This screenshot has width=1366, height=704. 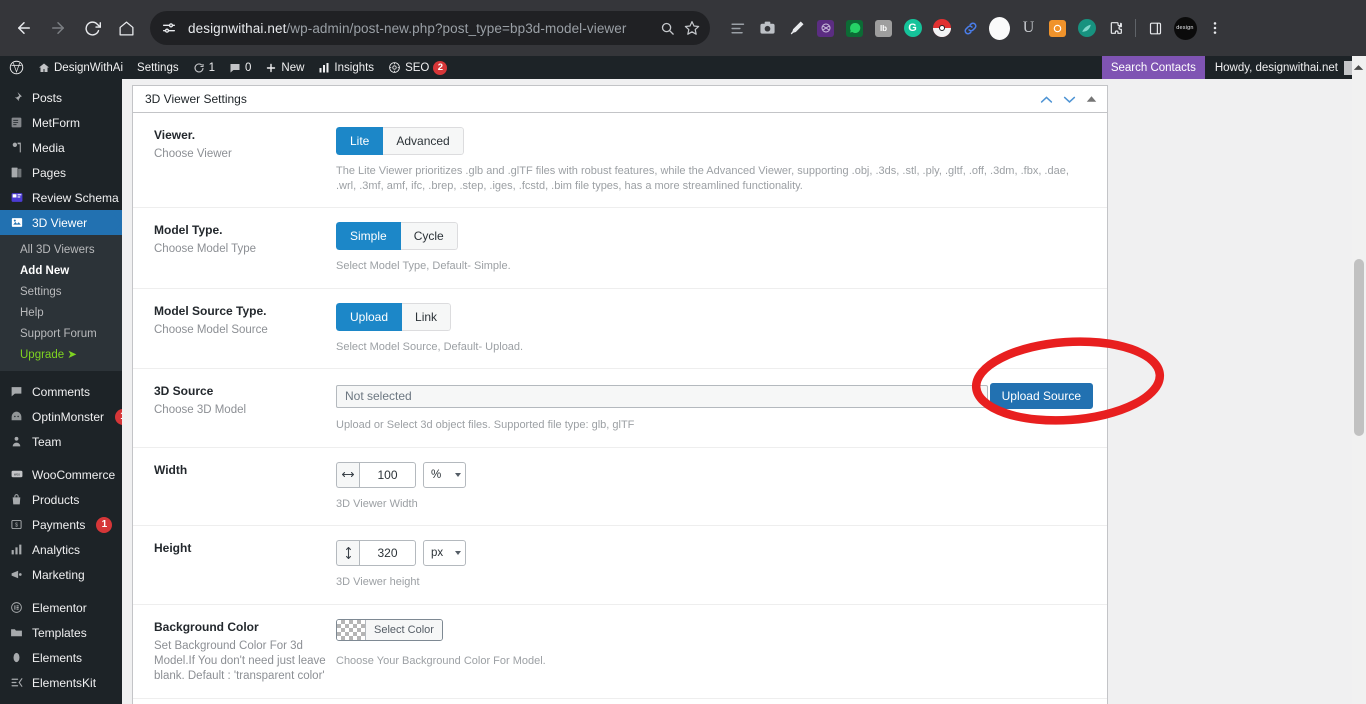 What do you see at coordinates (61, 524) in the screenshot?
I see `sidebar-item-payments: $ Payments 1` at bounding box center [61, 524].